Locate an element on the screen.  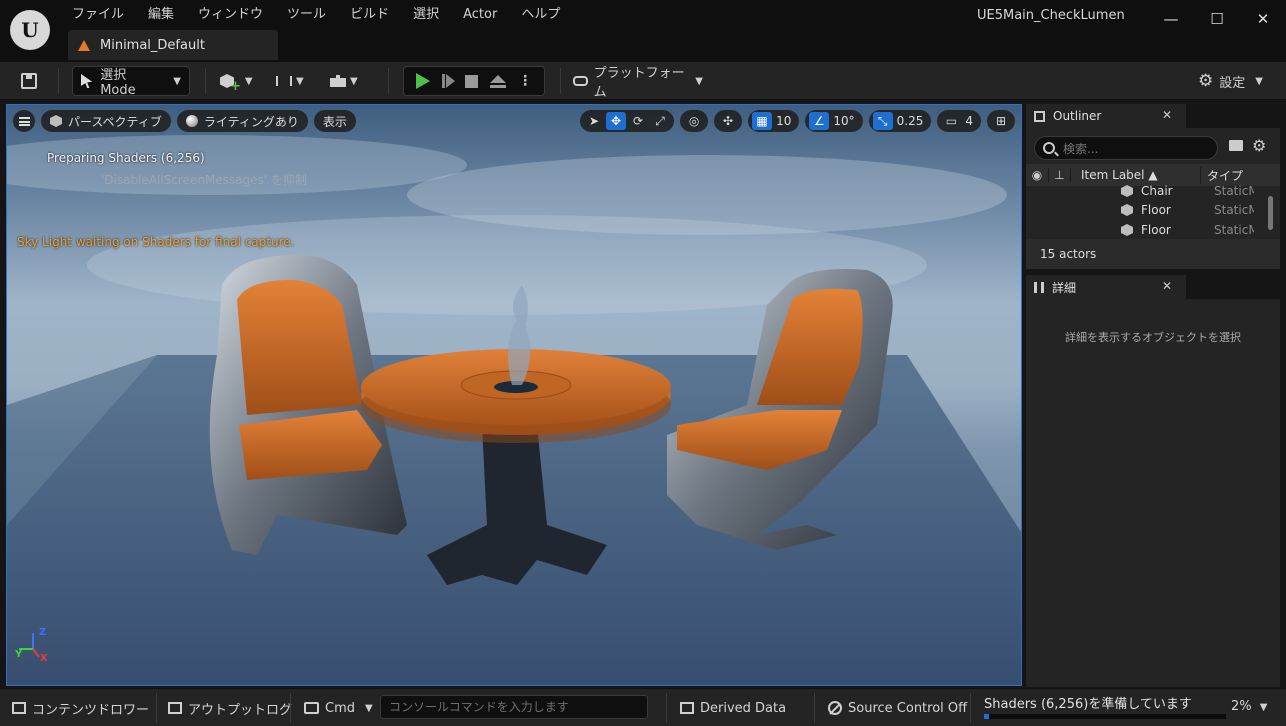
grid-snap-value: 10 is located at coordinates (784, 121).